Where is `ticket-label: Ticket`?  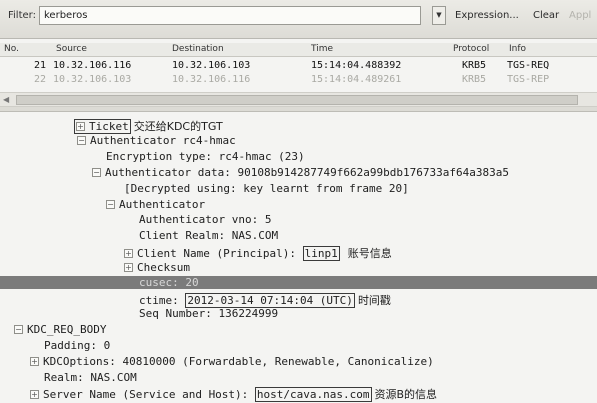
ticket-label: Ticket is located at coordinates (109, 126).